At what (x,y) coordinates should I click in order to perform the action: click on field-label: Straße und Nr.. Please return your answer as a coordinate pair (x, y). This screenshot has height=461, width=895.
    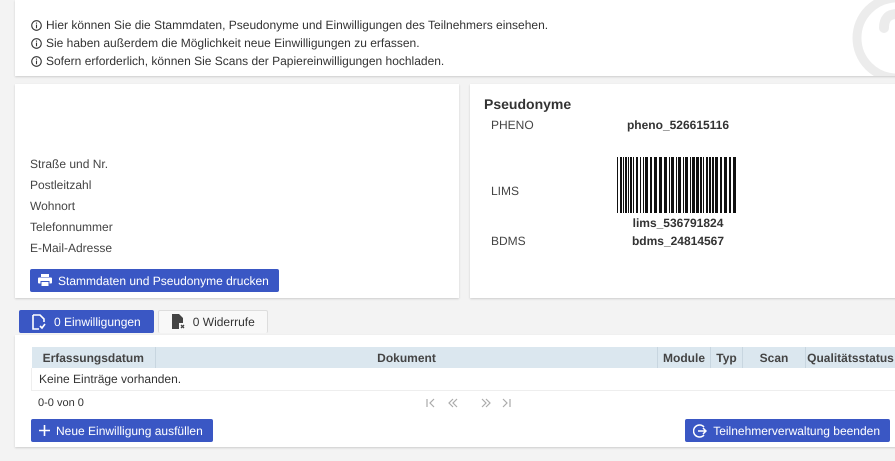
    Looking at the image, I should click on (70, 164).